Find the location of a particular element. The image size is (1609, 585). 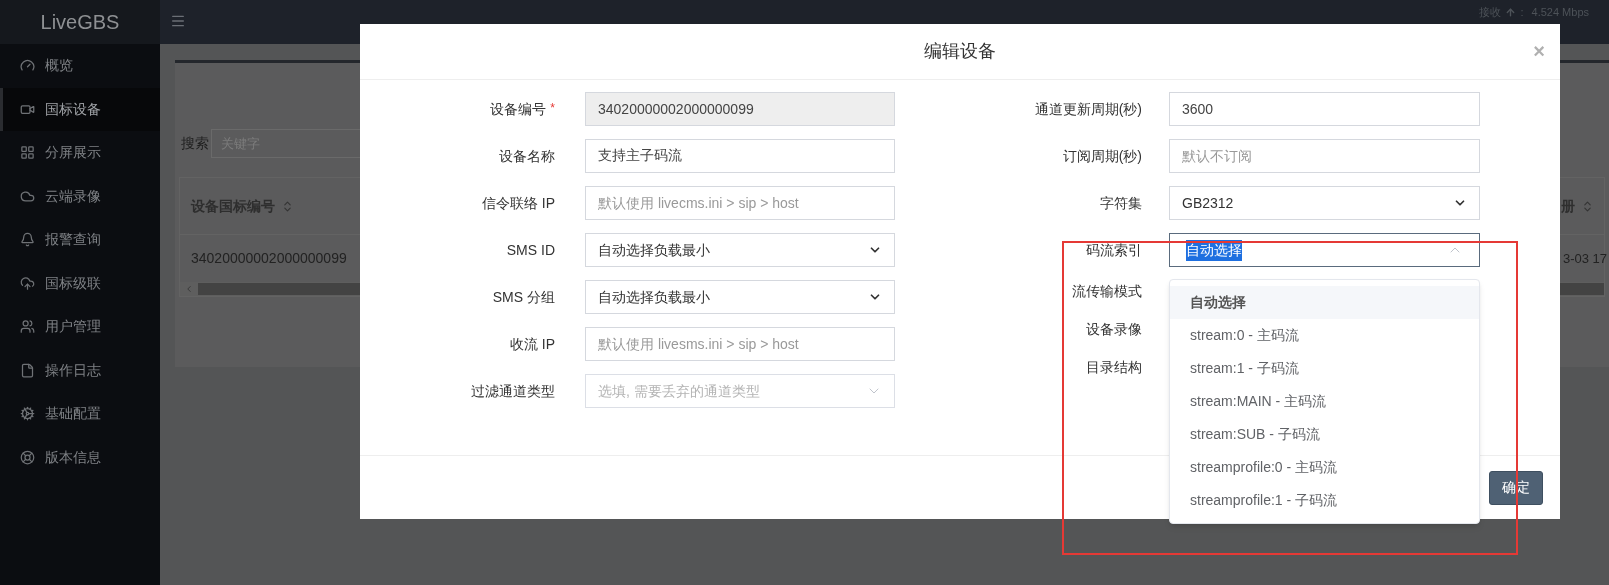

text-input: 支持主子码流 is located at coordinates (740, 156).